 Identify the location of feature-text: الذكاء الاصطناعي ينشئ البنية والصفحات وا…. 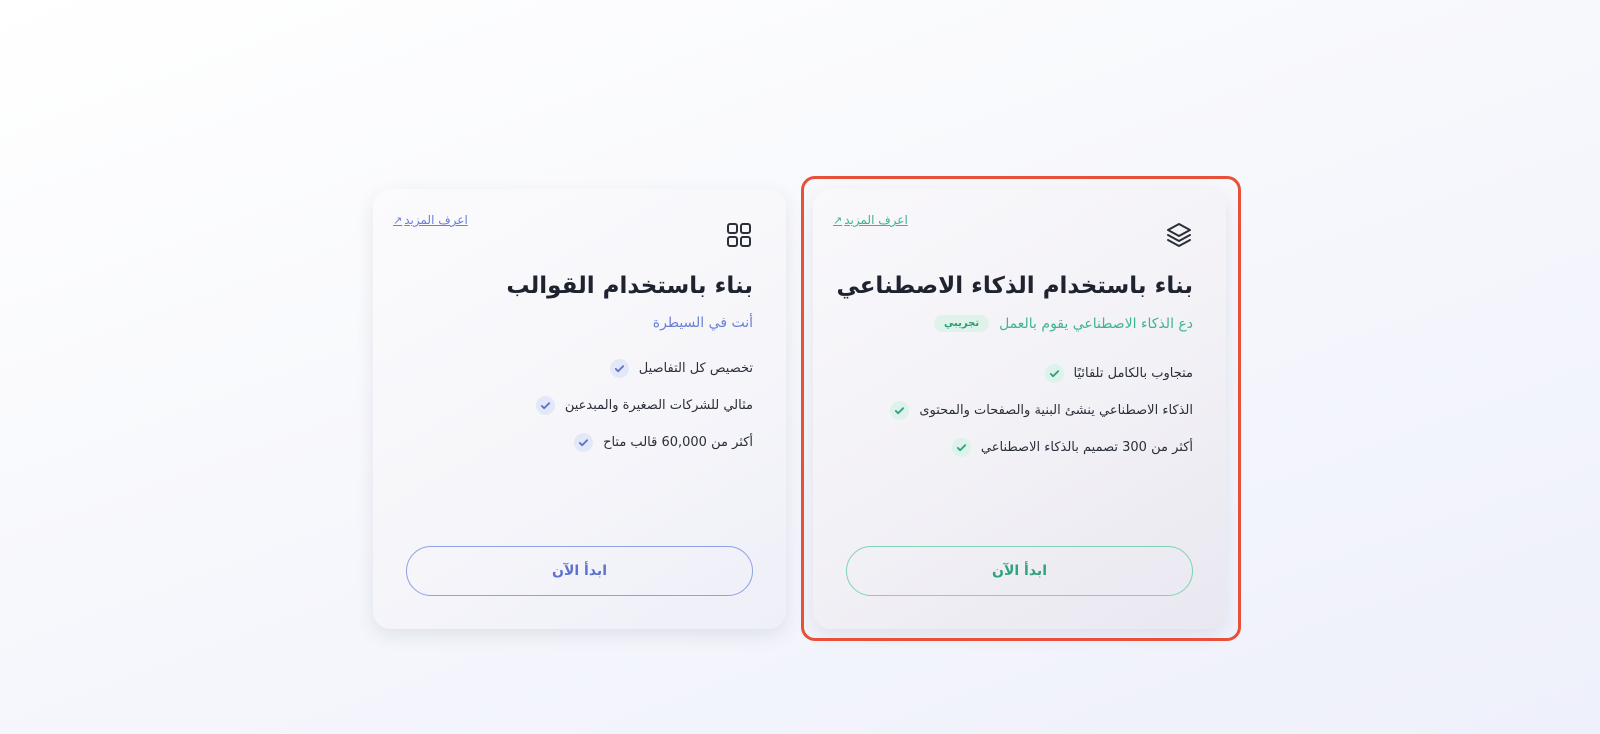
(1056, 410).